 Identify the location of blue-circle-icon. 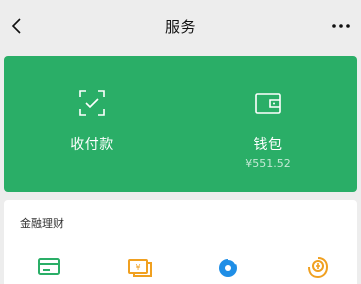
(228, 267).